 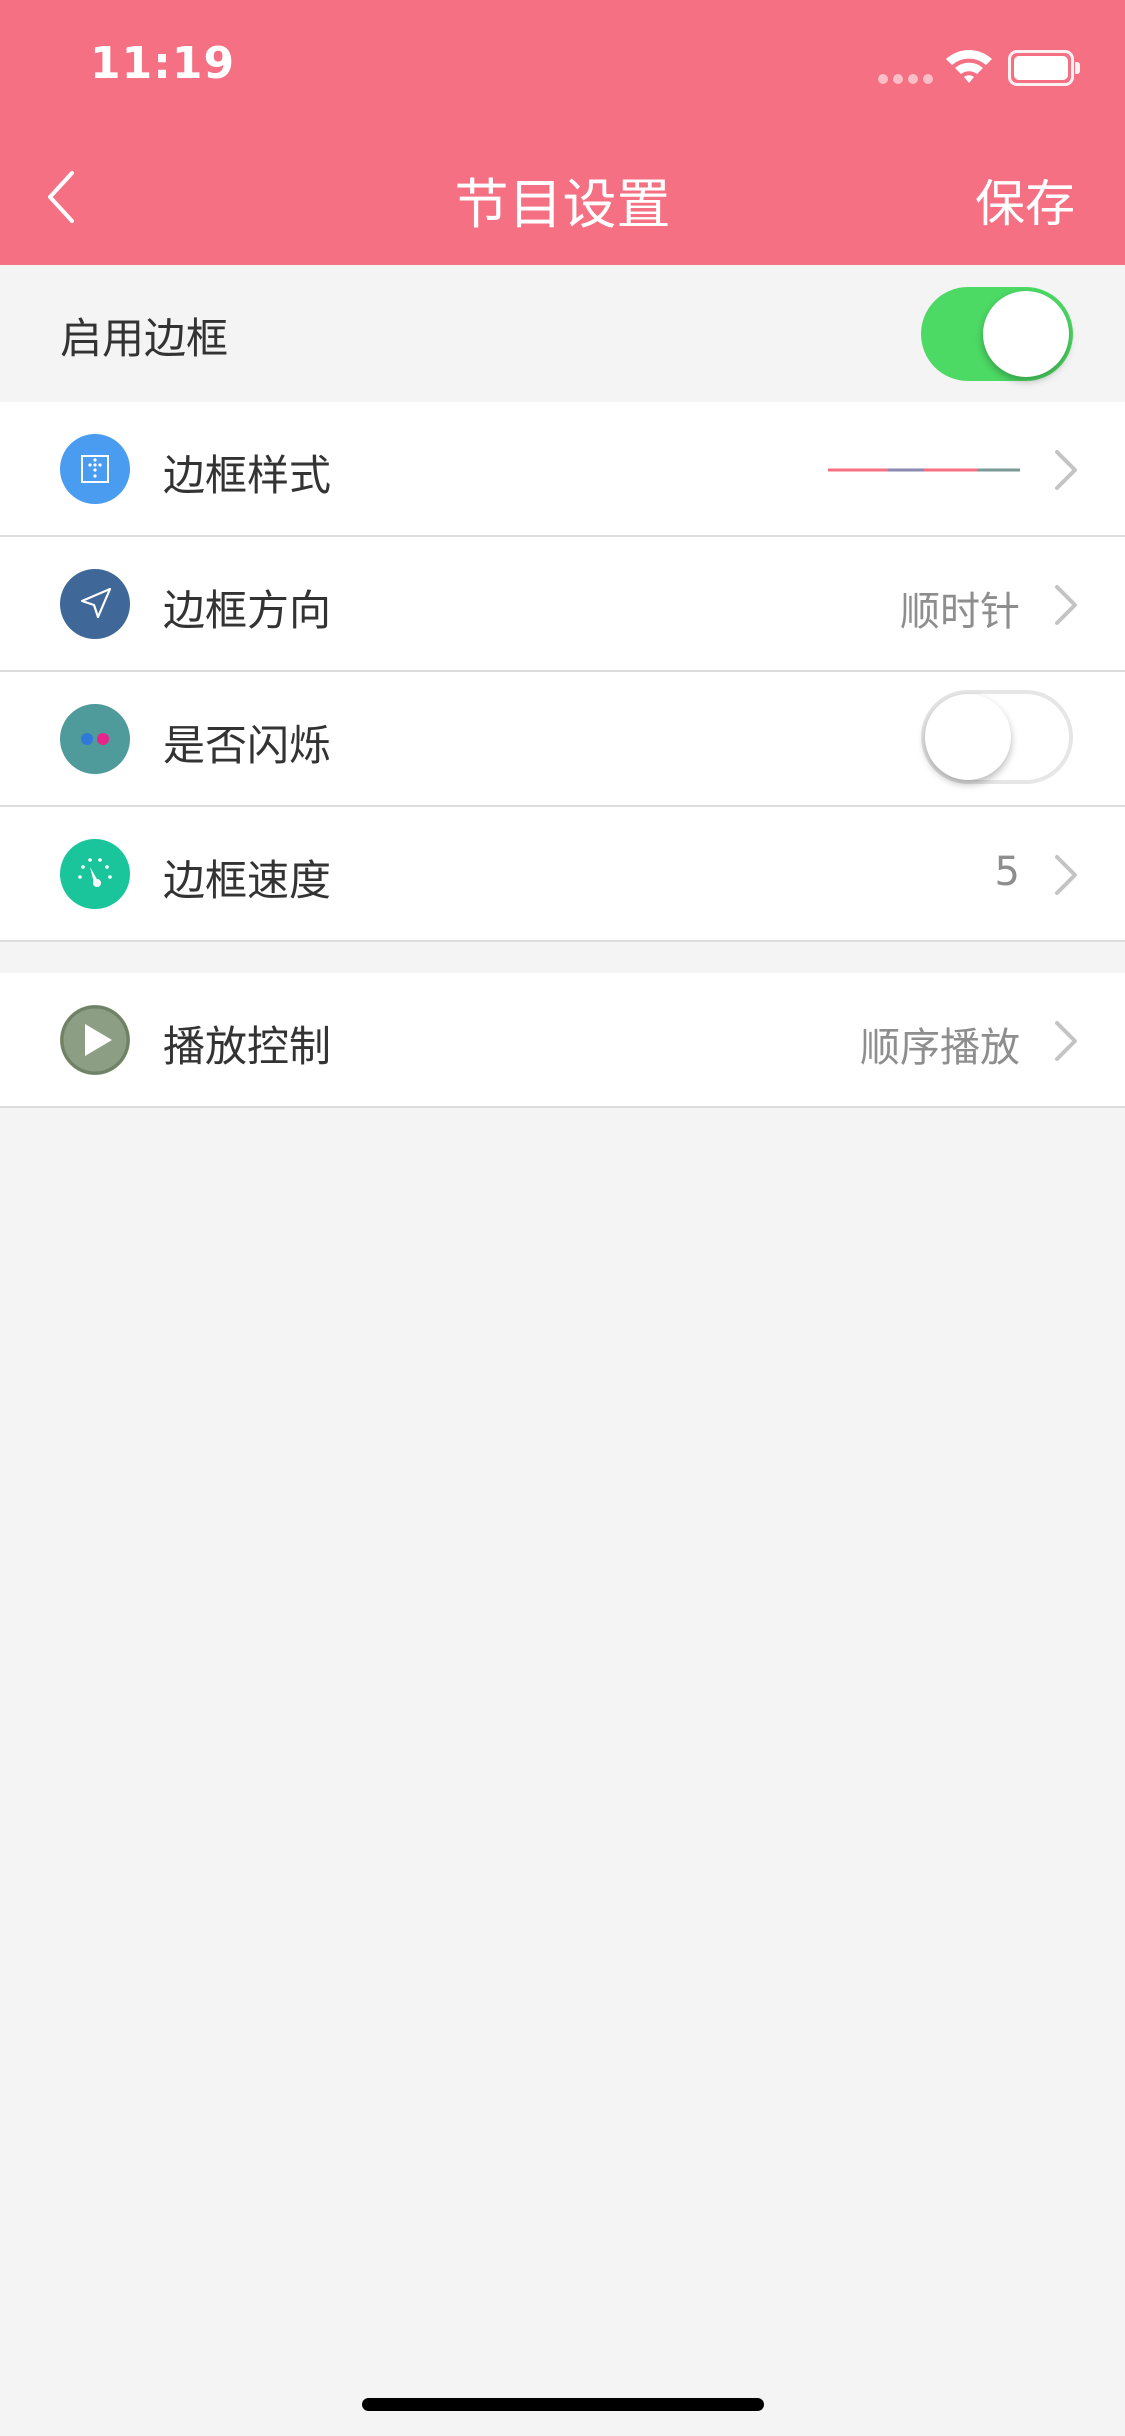 I want to click on border-style-label: 边框样式, so click(x=247, y=475).